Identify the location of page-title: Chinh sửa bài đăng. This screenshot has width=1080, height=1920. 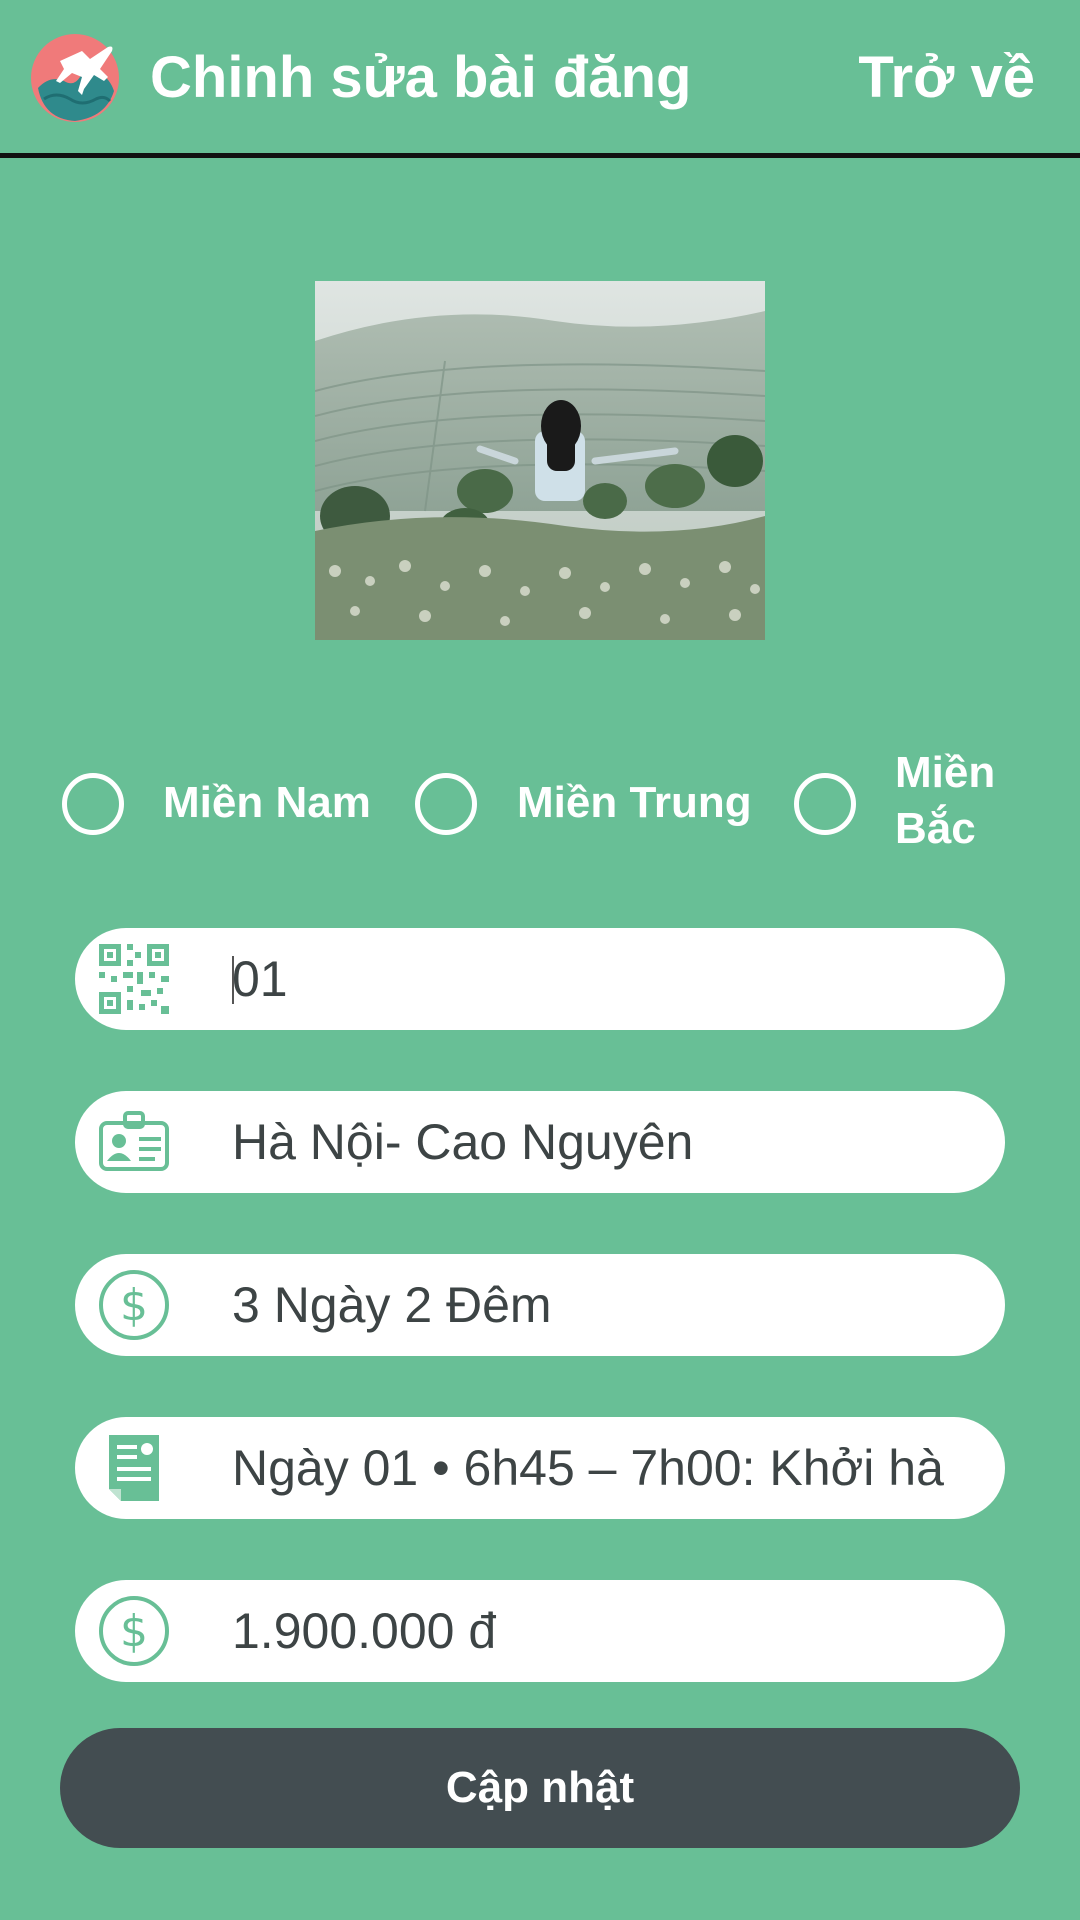
(421, 77).